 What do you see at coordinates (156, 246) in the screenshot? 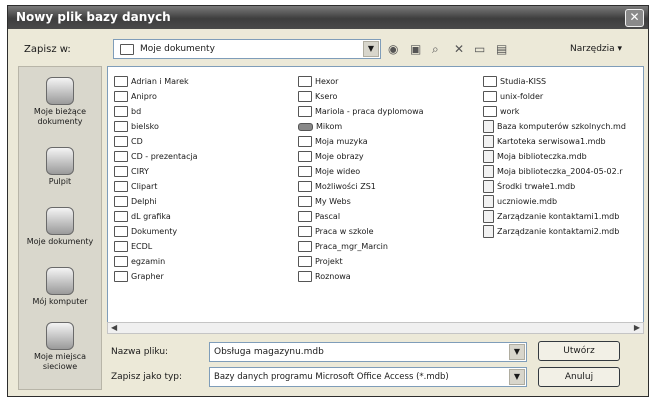
I see `list-item: ECDL` at bounding box center [156, 246].